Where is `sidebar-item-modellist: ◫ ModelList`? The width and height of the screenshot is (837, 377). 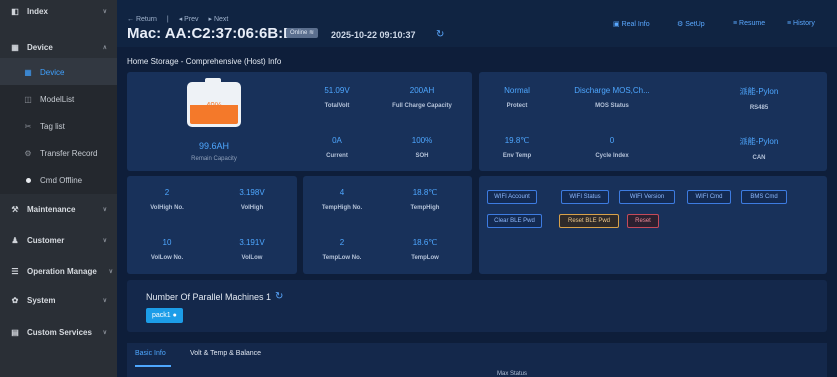 sidebar-item-modellist: ◫ ModelList is located at coordinates (58, 99).